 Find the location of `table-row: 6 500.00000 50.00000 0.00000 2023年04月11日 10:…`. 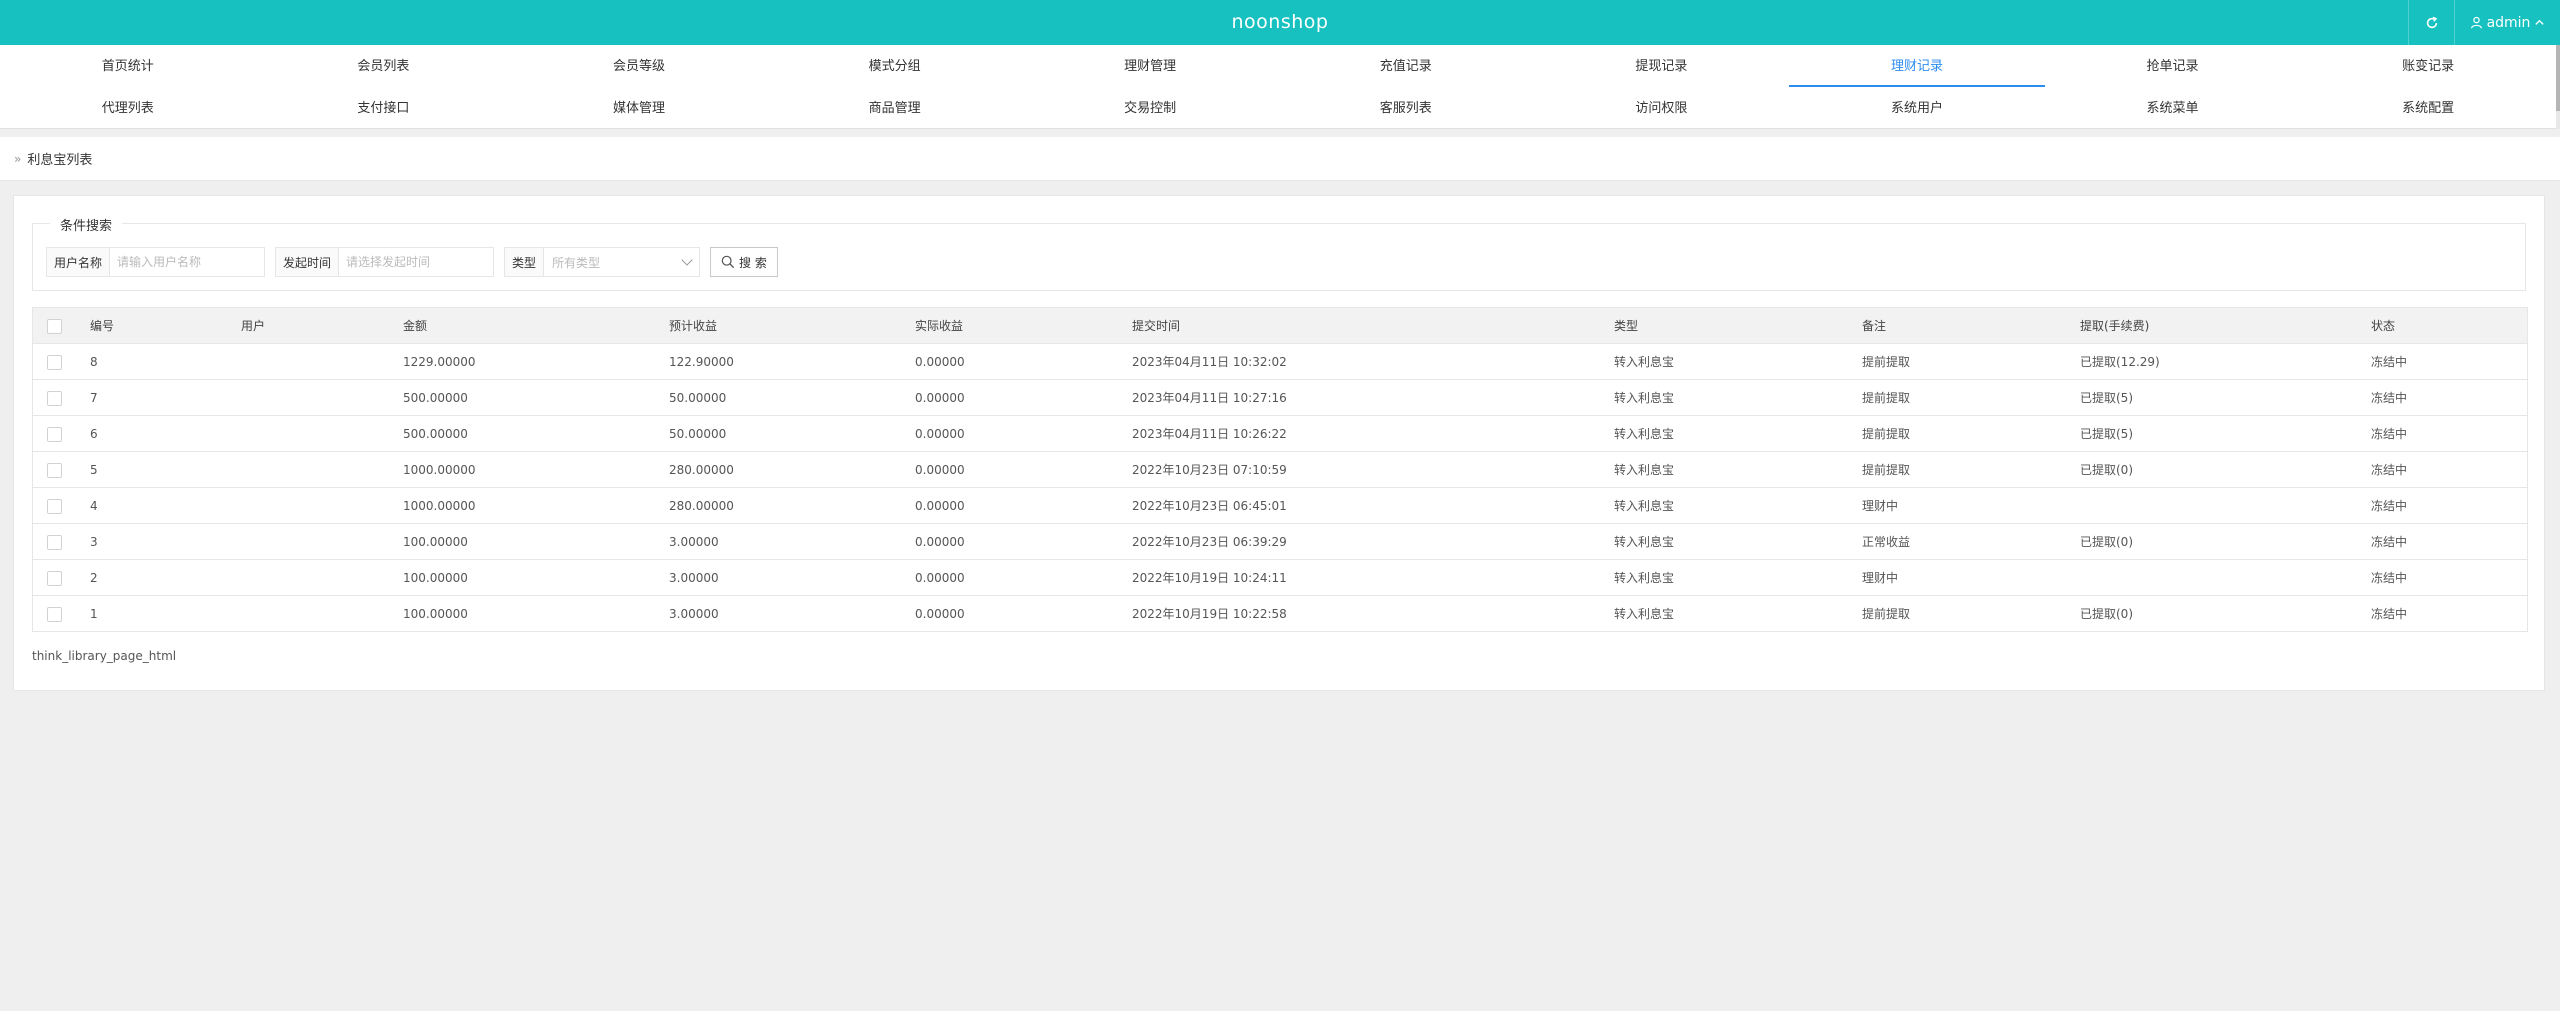

table-row: 6 500.00000 50.00000 0.00000 2023年04月11日 10:… is located at coordinates (1280, 434).